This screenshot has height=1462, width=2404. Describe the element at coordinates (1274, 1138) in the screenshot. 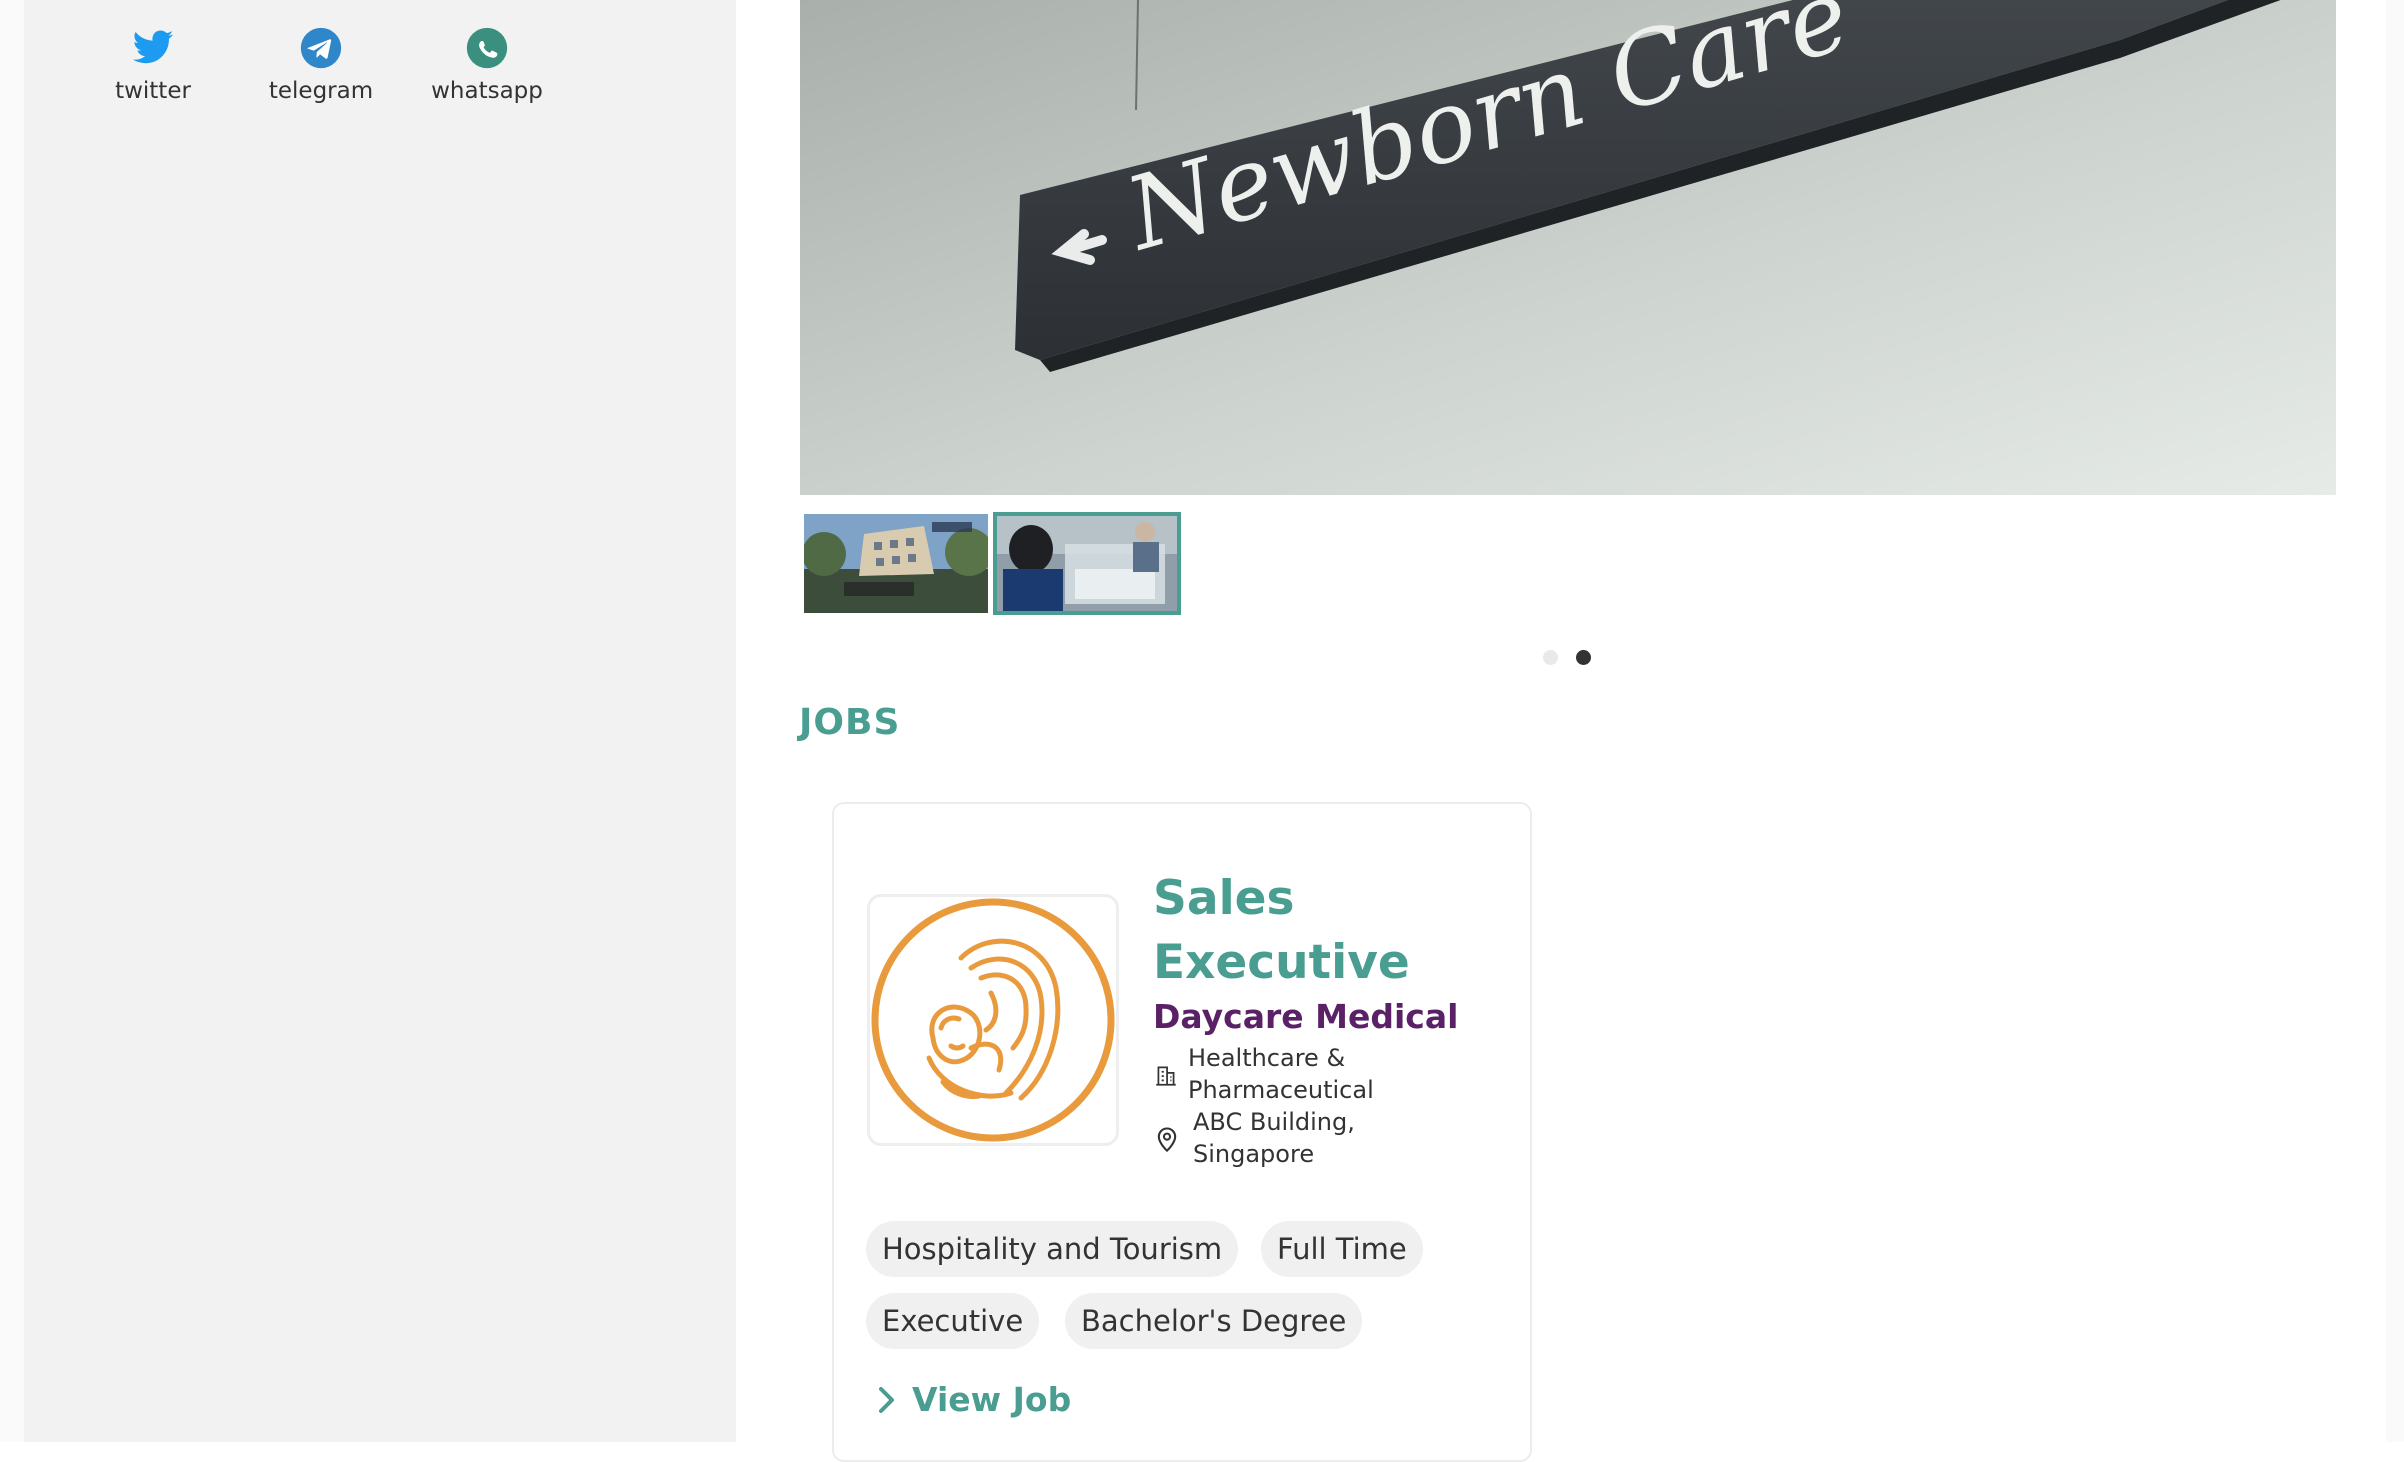

I see `job-location-text: ABC Building, Singapore` at that location.